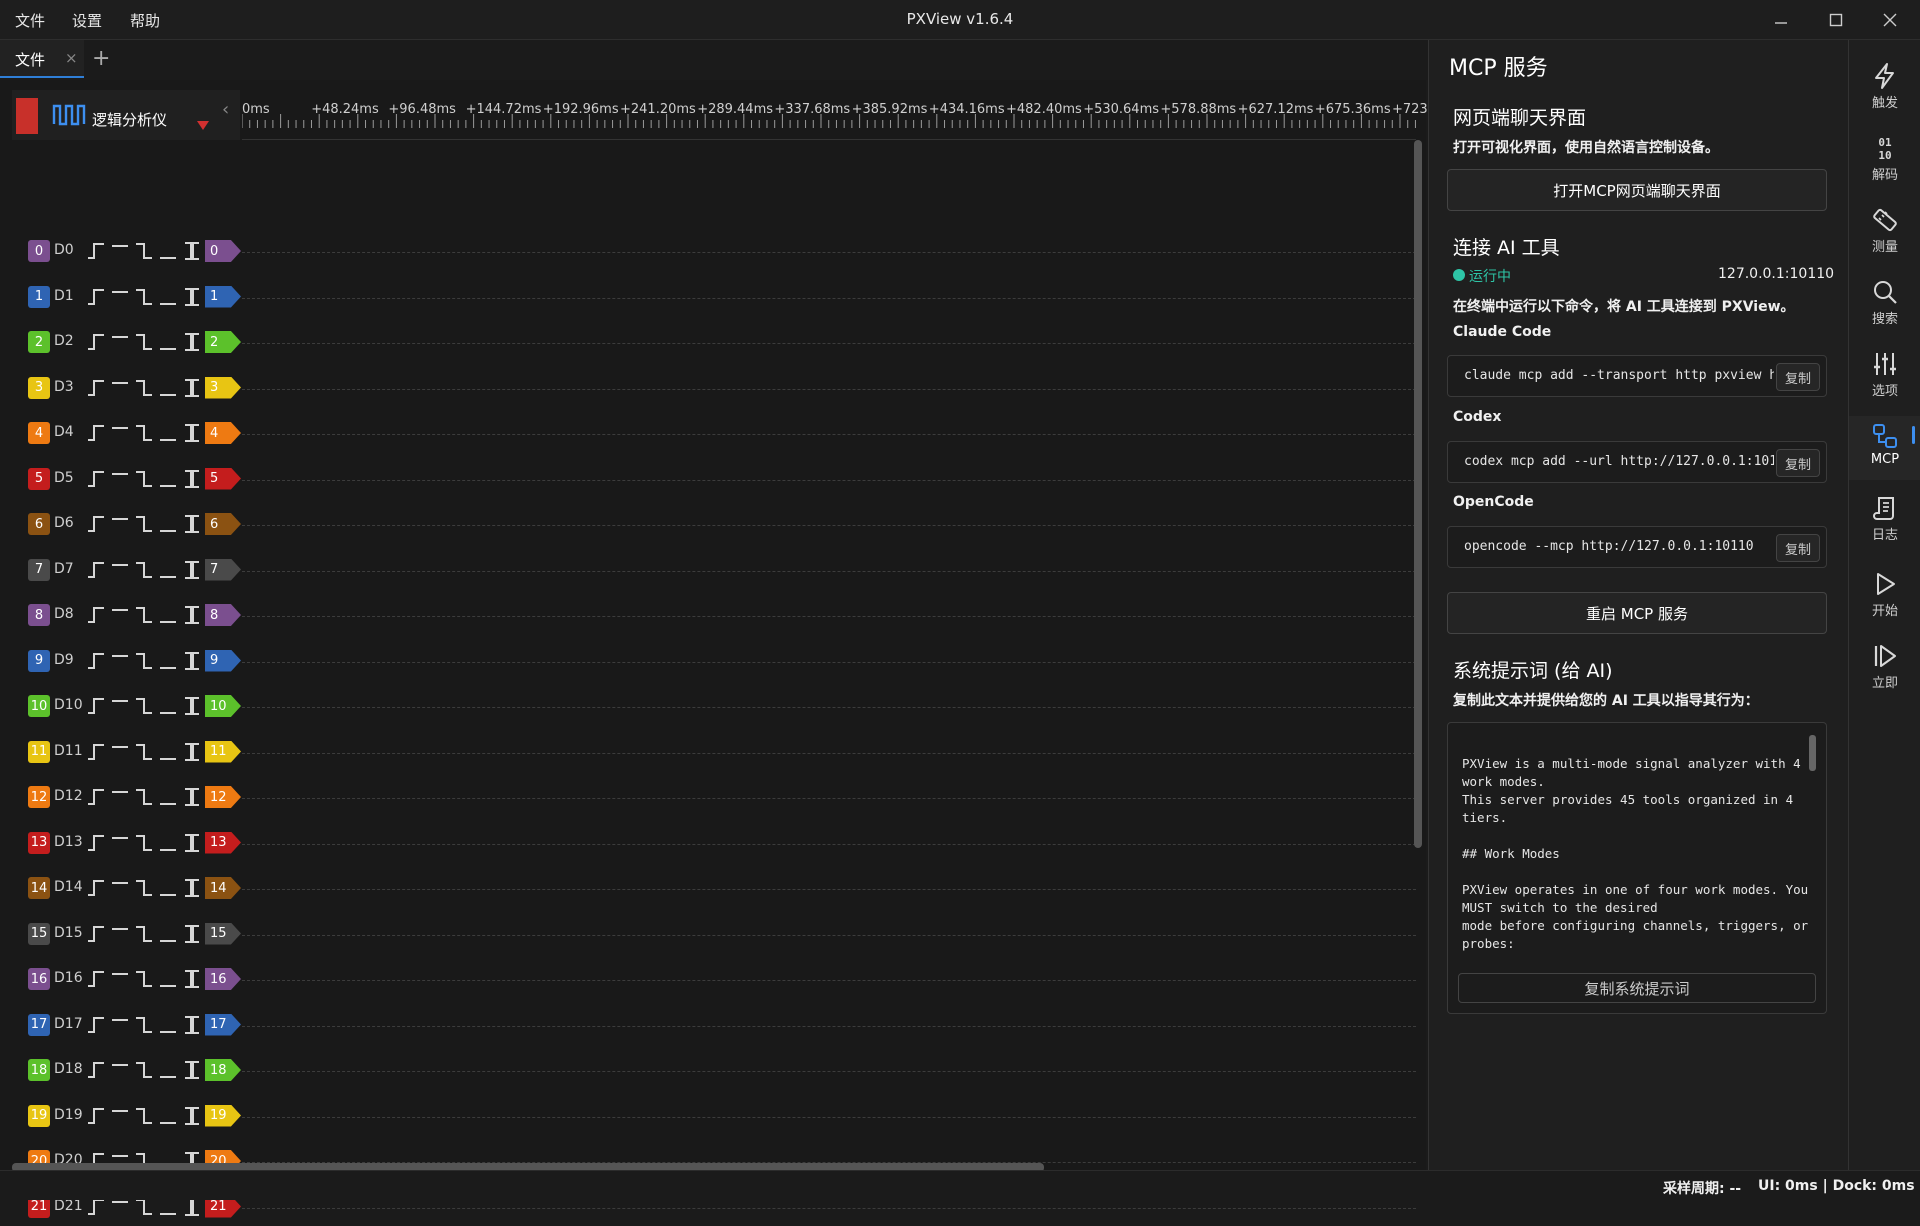 Image resolution: width=1920 pixels, height=1226 pixels. I want to click on channel-name: D14, so click(68, 887).